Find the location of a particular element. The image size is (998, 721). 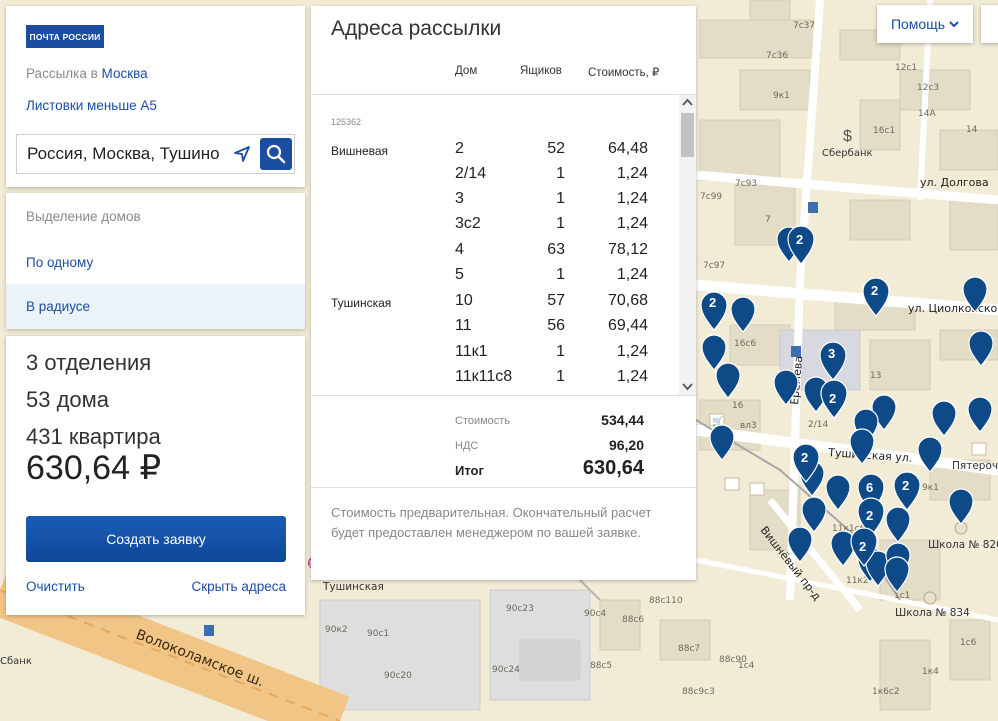

search-input is located at coordinates (123, 154).